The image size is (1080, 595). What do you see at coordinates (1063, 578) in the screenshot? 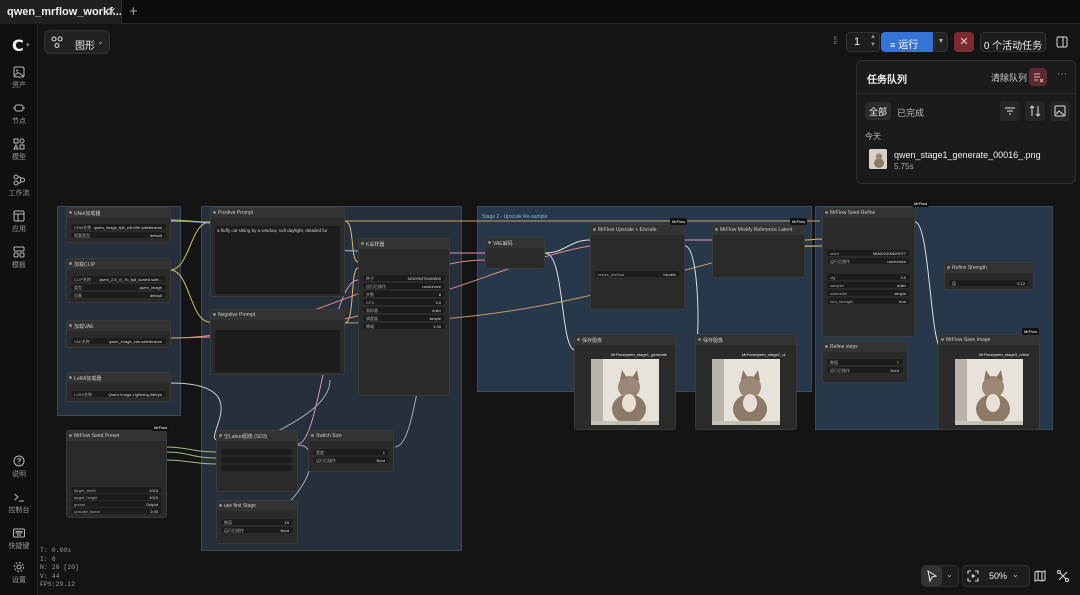
I see `link-visibility-button` at bounding box center [1063, 578].